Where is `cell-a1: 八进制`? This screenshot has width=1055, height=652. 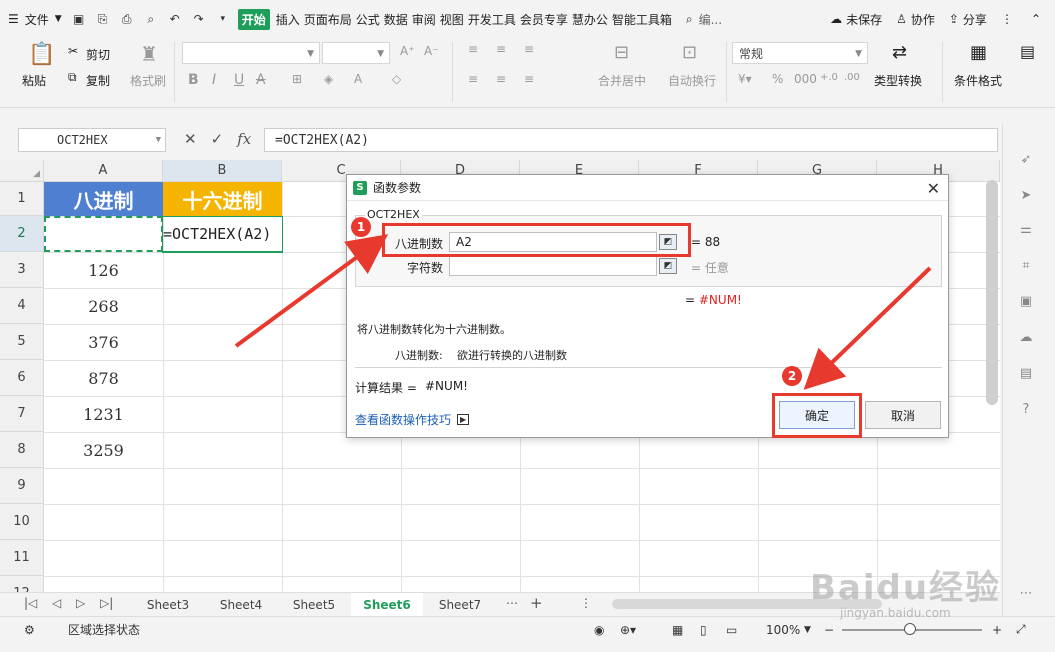 cell-a1: 八进制 is located at coordinates (103, 199).